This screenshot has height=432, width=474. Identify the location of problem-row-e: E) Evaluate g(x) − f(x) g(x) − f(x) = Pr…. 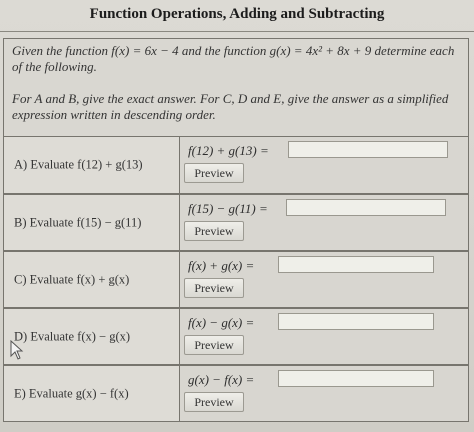
(236, 393).